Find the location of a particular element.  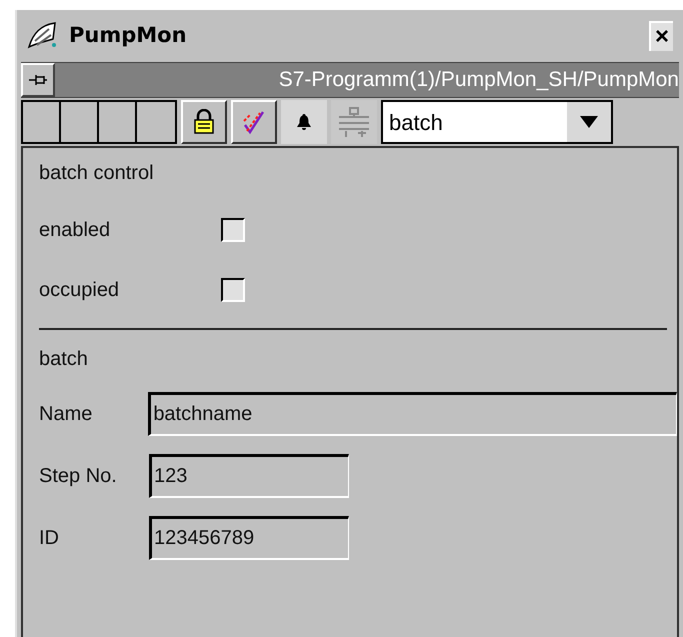

checkbox-label: occupied is located at coordinates (79, 290).